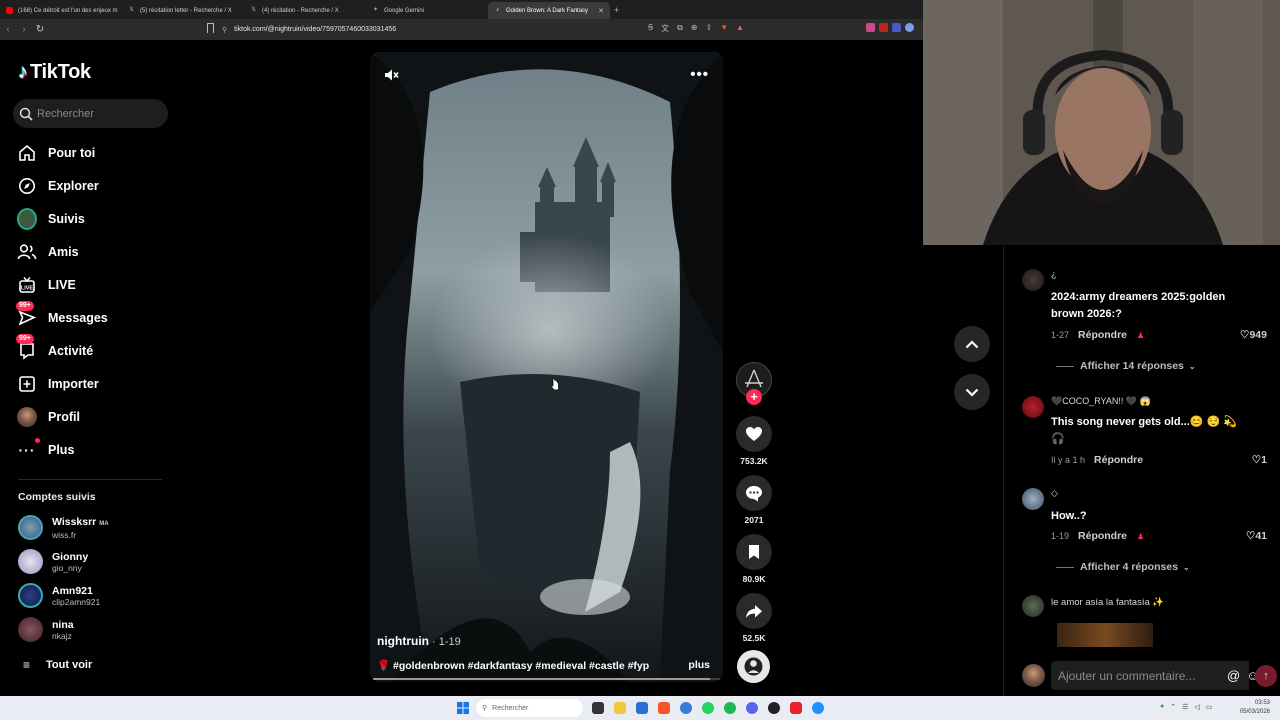 This screenshot has width=1280, height=720. I want to click on brave-shield-icon: ▼, so click(724, 28).